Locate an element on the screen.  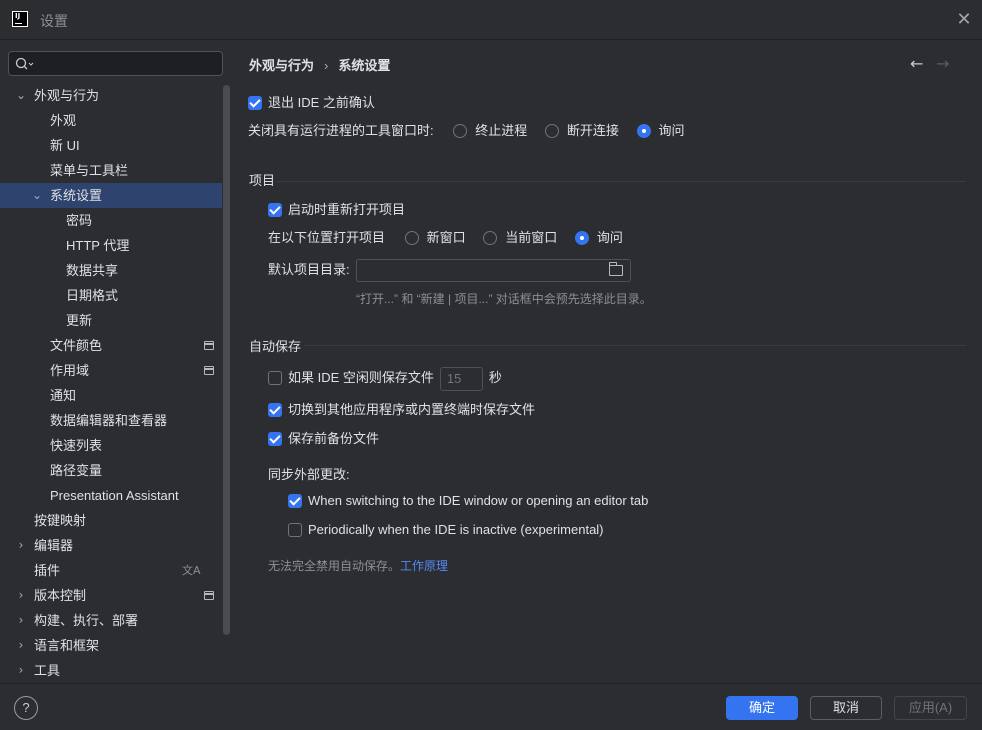
backup-label: 保存前备份文件 is located at coordinates (334, 438).